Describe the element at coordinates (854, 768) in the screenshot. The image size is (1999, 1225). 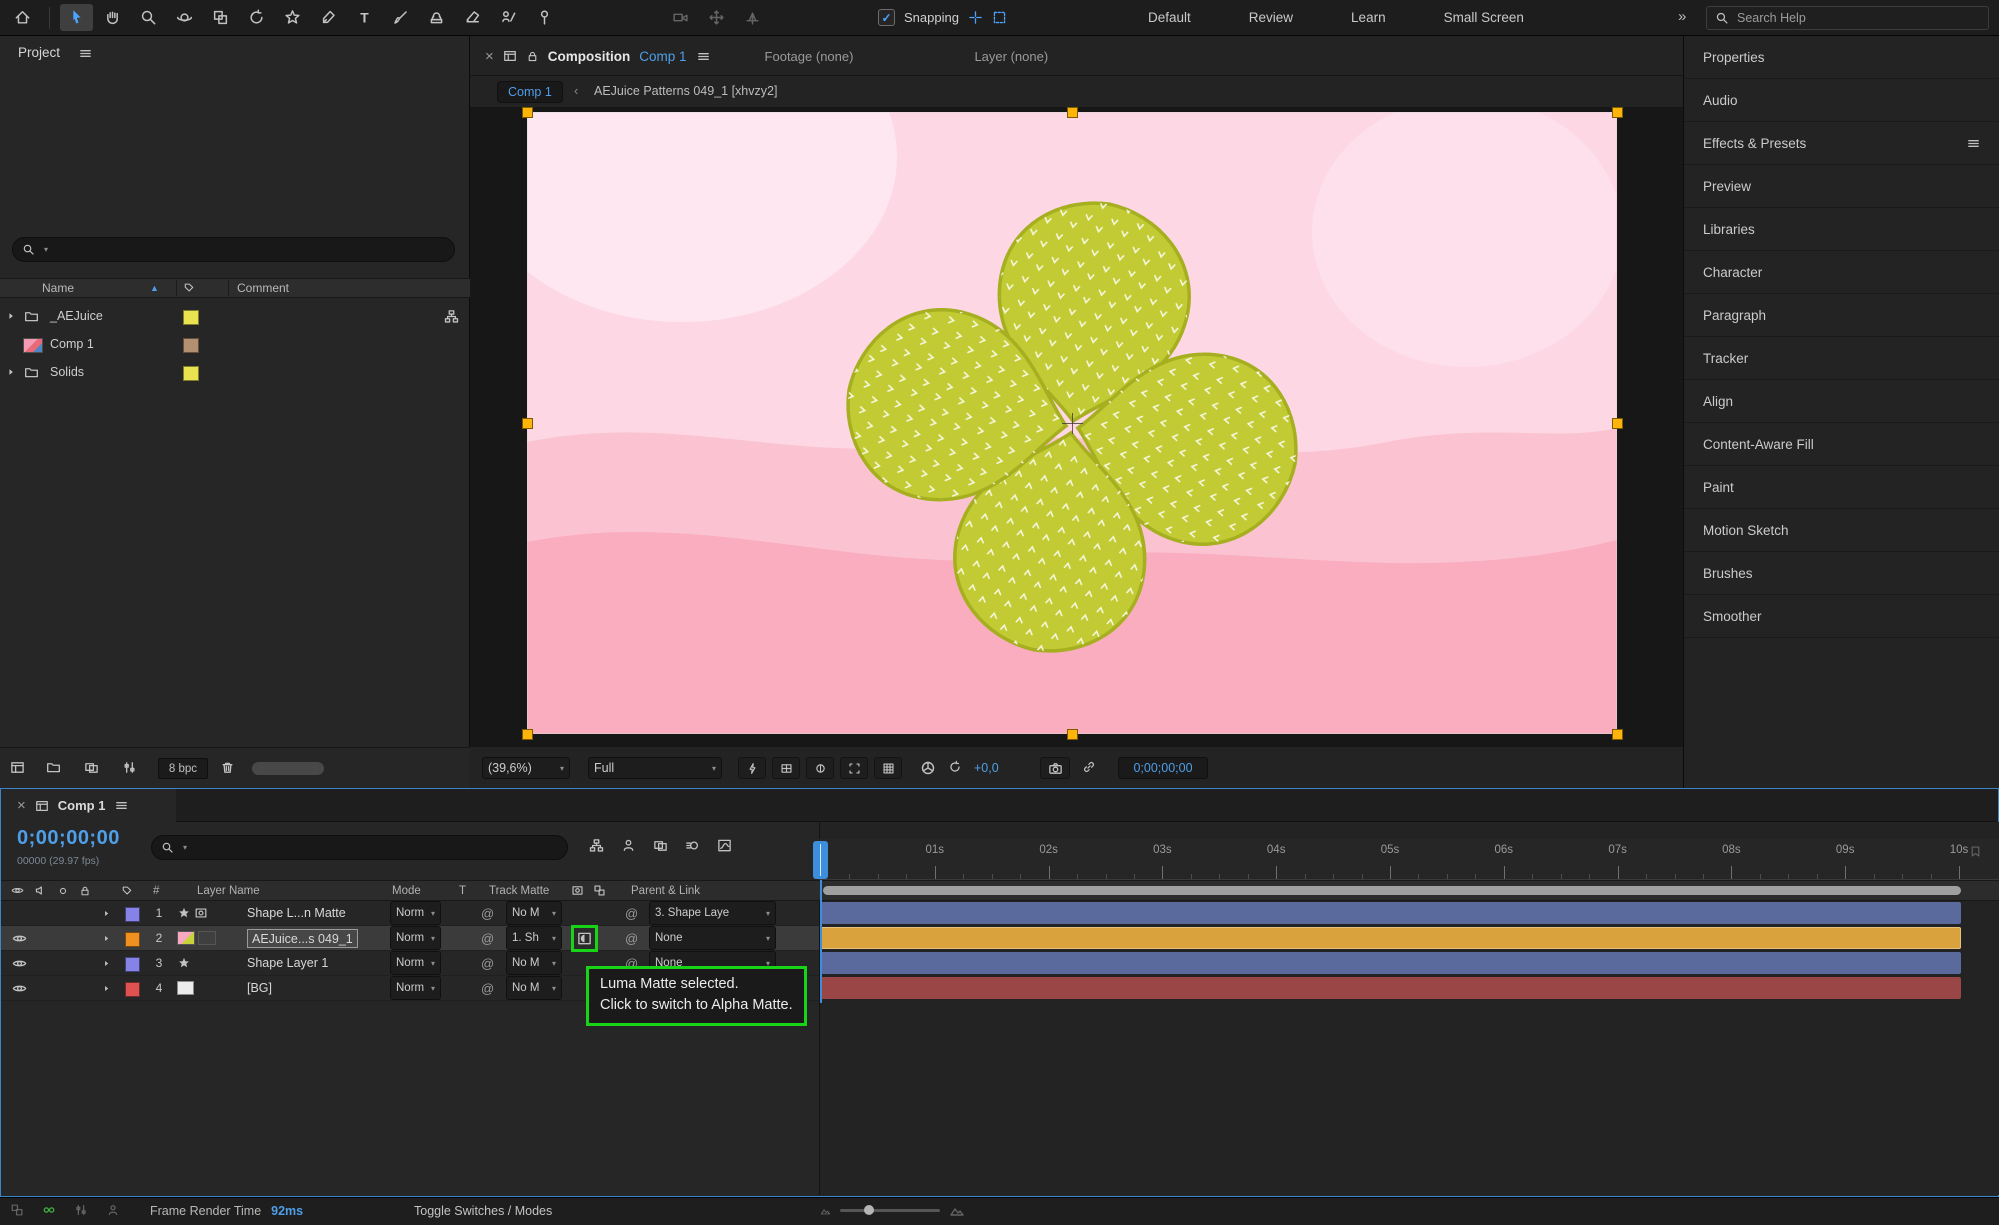
I see `region-of-interest-button` at that location.